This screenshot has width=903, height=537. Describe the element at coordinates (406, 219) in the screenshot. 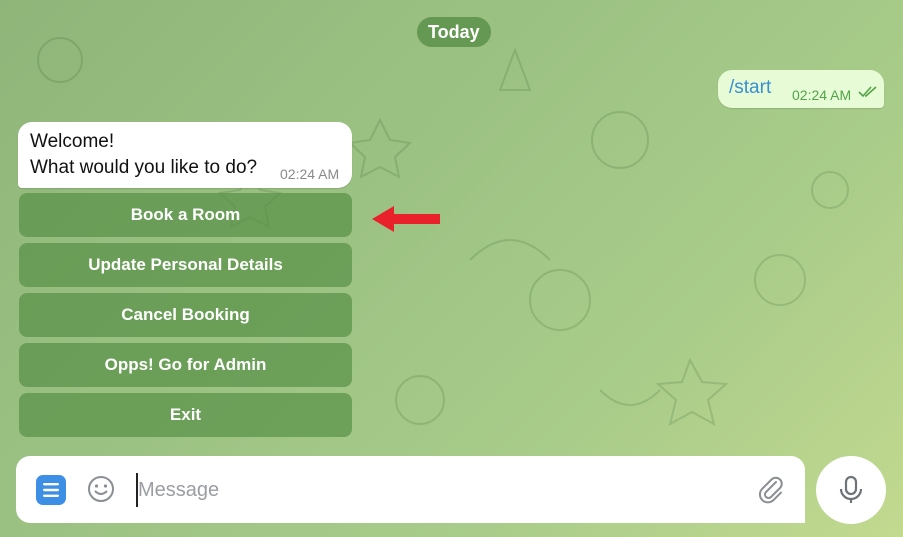

I see `red-arrow-icon` at that location.